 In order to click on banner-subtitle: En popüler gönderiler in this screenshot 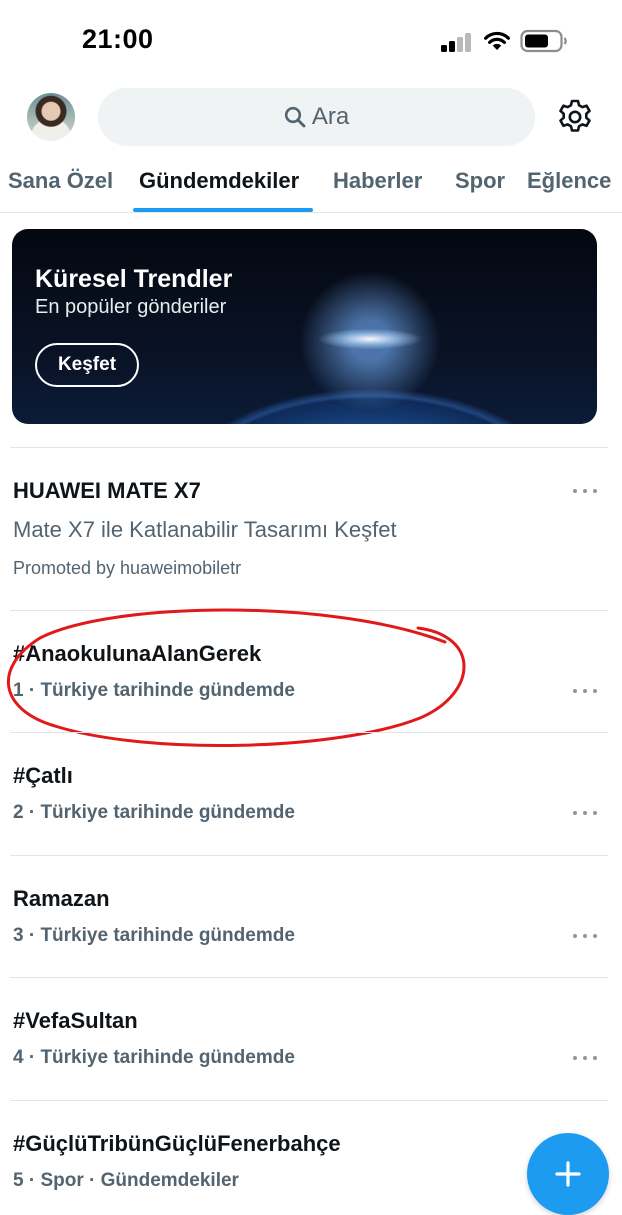, I will do `click(131, 307)`.